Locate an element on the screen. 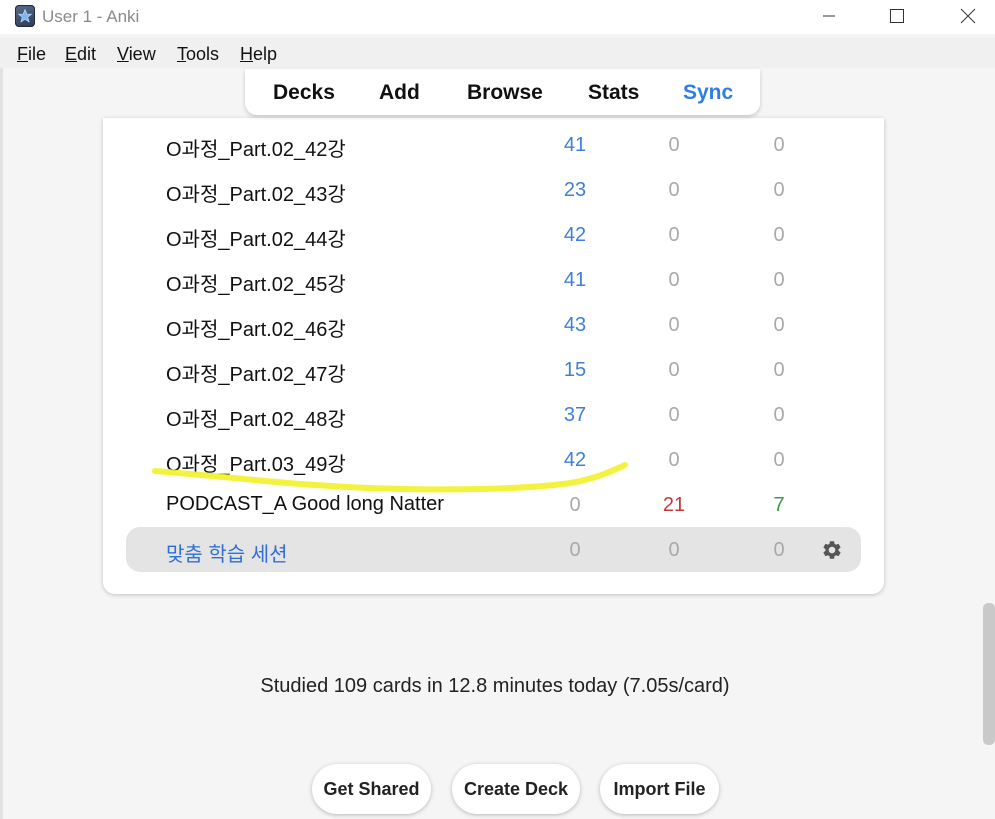 The image size is (995, 819). deck-row: O과정_Part.02_48강 37 0 0 is located at coordinates (493, 414).